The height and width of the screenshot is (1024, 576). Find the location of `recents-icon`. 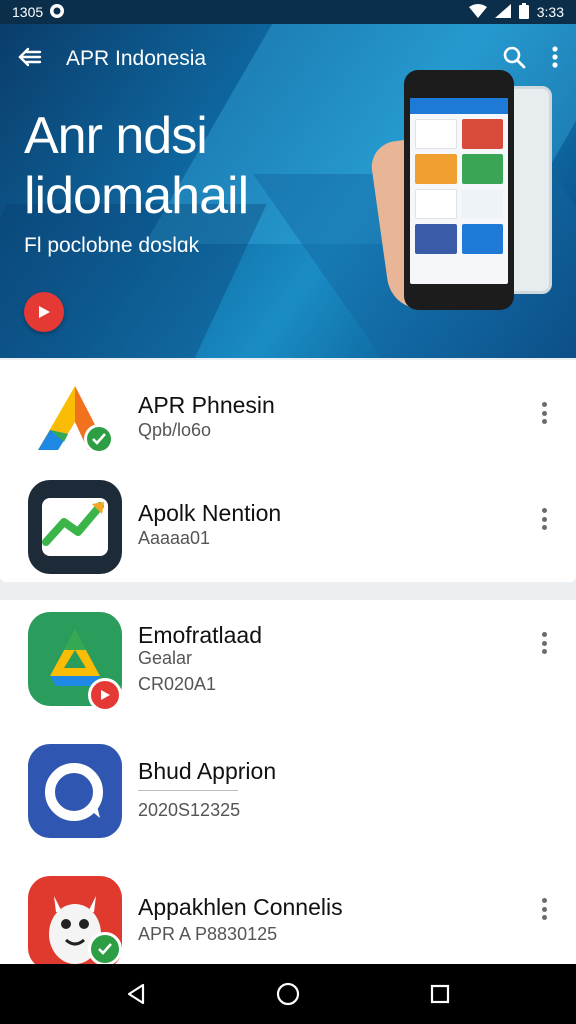

recents-icon is located at coordinates (440, 994).